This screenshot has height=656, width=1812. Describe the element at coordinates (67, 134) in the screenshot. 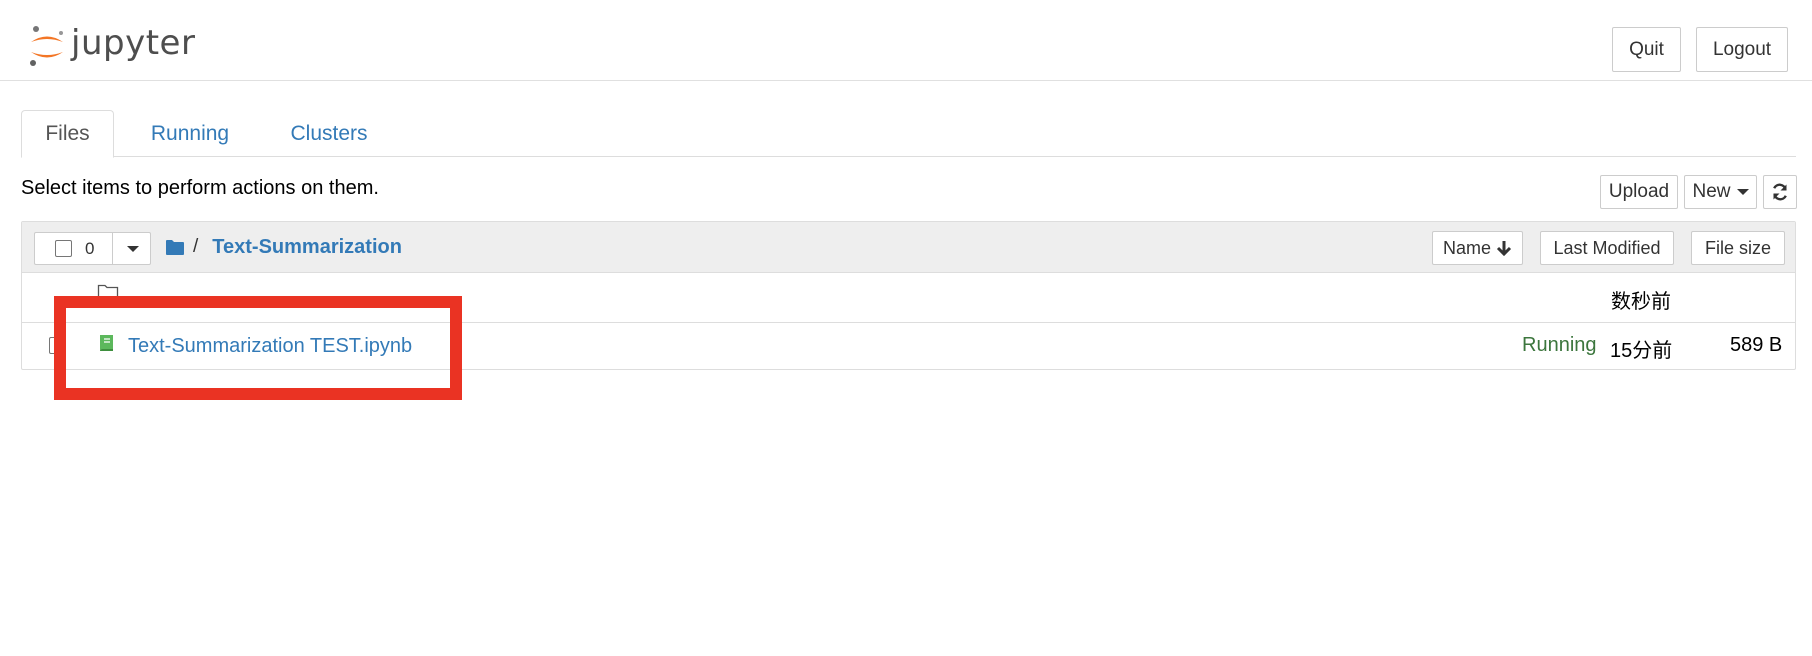

I see `tab-files: Files` at that location.